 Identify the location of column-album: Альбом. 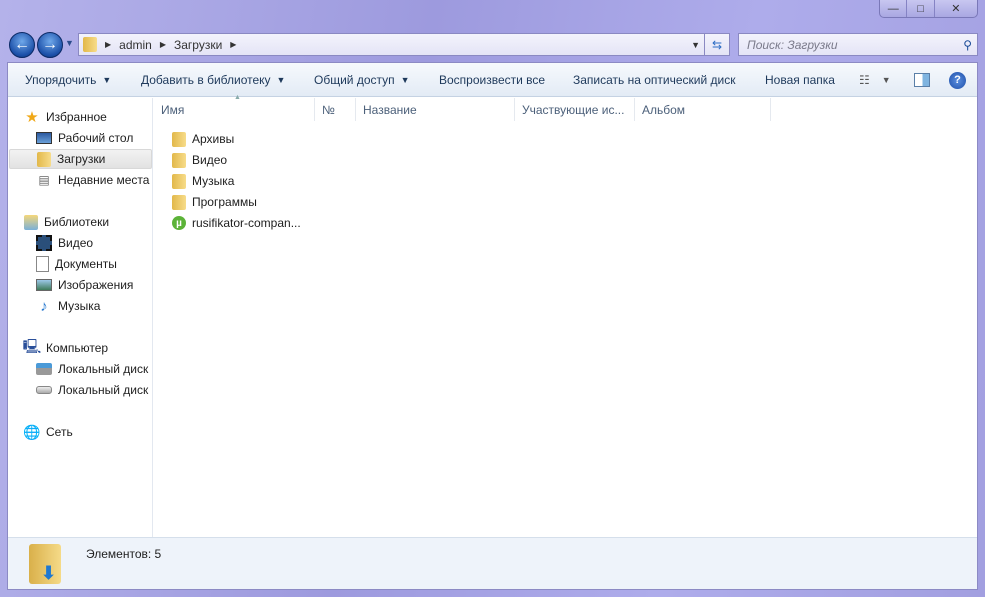
(703, 109).